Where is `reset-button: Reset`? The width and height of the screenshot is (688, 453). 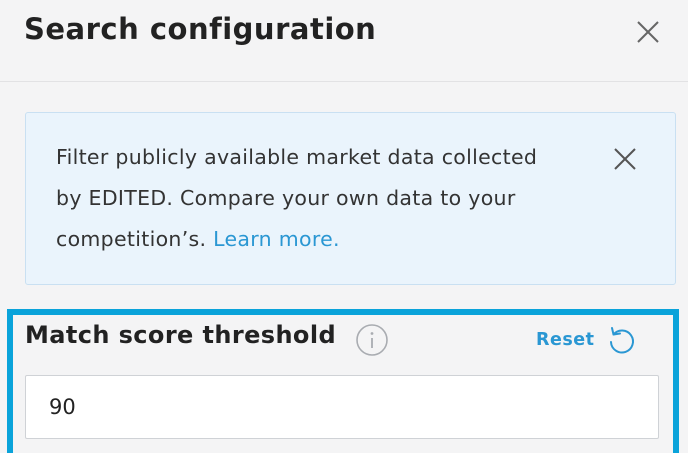 reset-button: Reset is located at coordinates (586, 340).